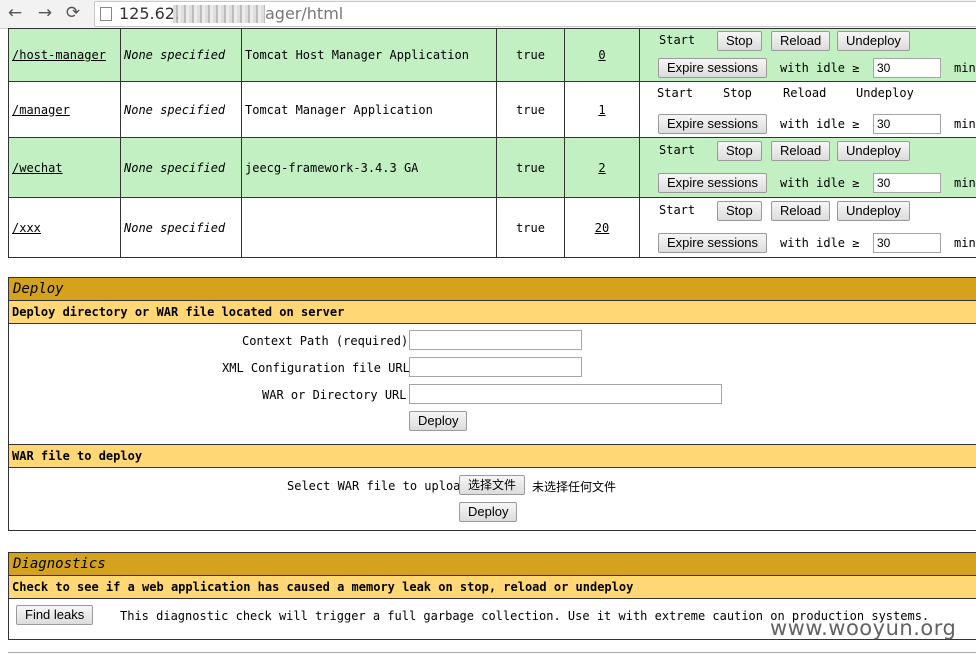  What do you see at coordinates (885, 93) in the screenshot?
I see `undeploy-label: Undeploy` at bounding box center [885, 93].